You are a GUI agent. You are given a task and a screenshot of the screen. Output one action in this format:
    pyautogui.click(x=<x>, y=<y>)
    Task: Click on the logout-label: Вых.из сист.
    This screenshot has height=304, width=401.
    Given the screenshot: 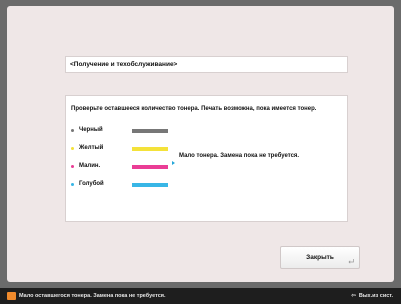 What is the action you would take?
    pyautogui.click(x=375, y=296)
    